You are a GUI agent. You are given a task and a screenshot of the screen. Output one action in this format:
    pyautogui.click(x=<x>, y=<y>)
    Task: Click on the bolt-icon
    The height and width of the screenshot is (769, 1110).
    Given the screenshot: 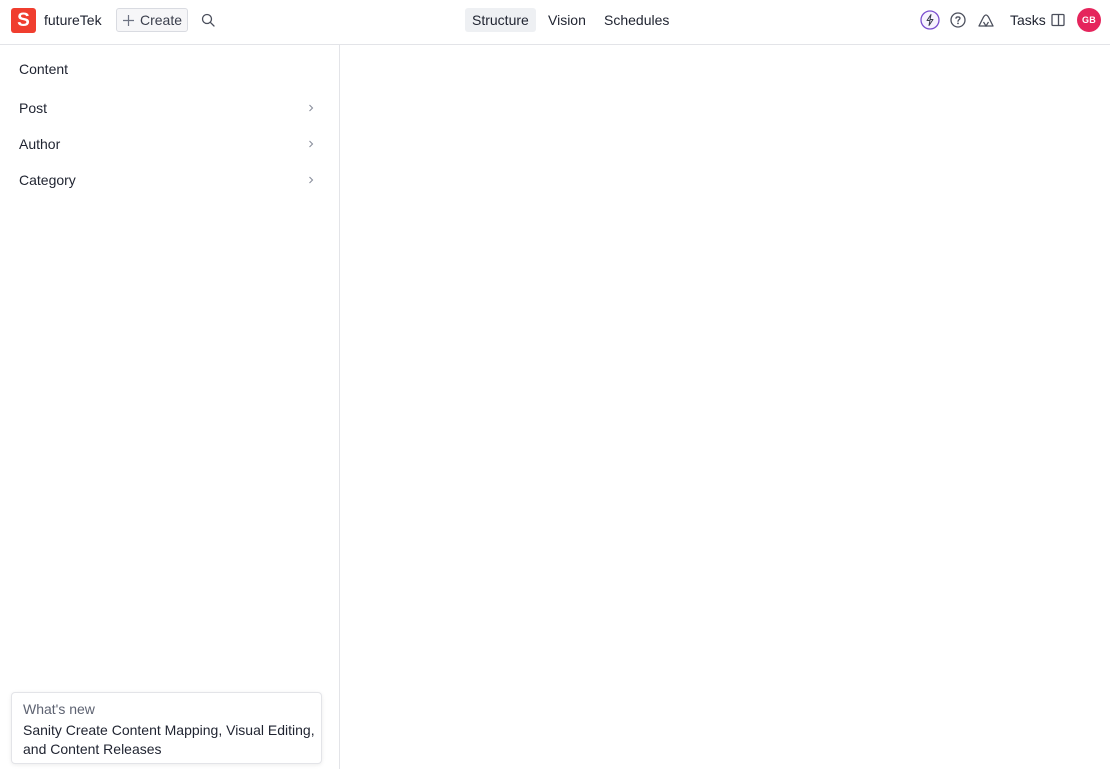 What is the action you would take?
    pyautogui.click(x=930, y=20)
    